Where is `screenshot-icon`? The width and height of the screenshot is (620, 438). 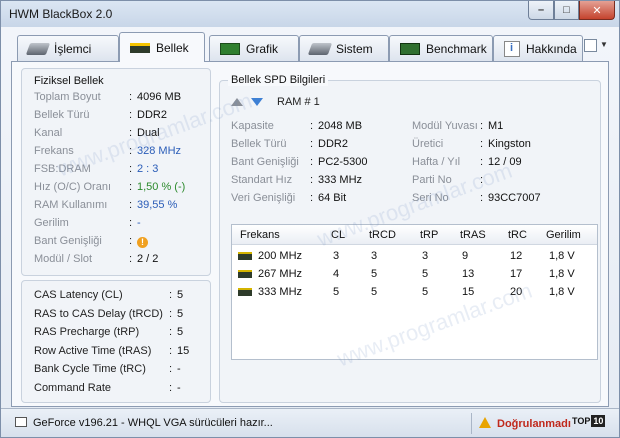 screenshot-icon is located at coordinates (590, 45).